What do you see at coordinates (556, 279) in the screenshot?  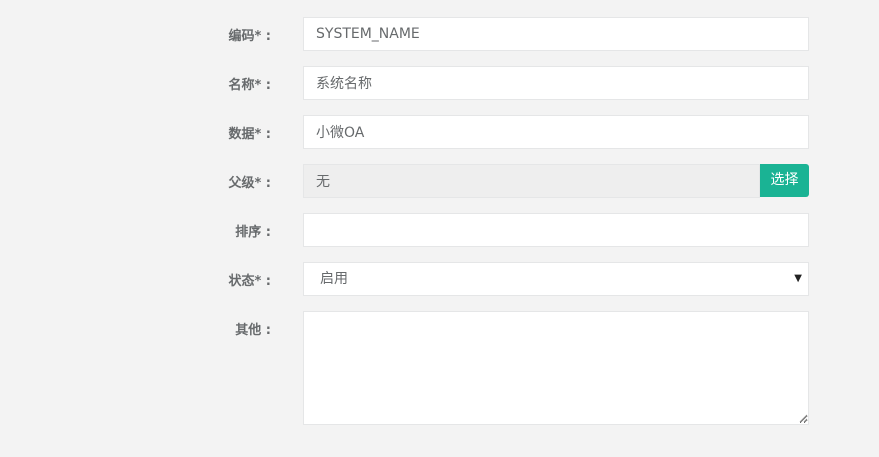 I see `status-select: 启用 ▼` at bounding box center [556, 279].